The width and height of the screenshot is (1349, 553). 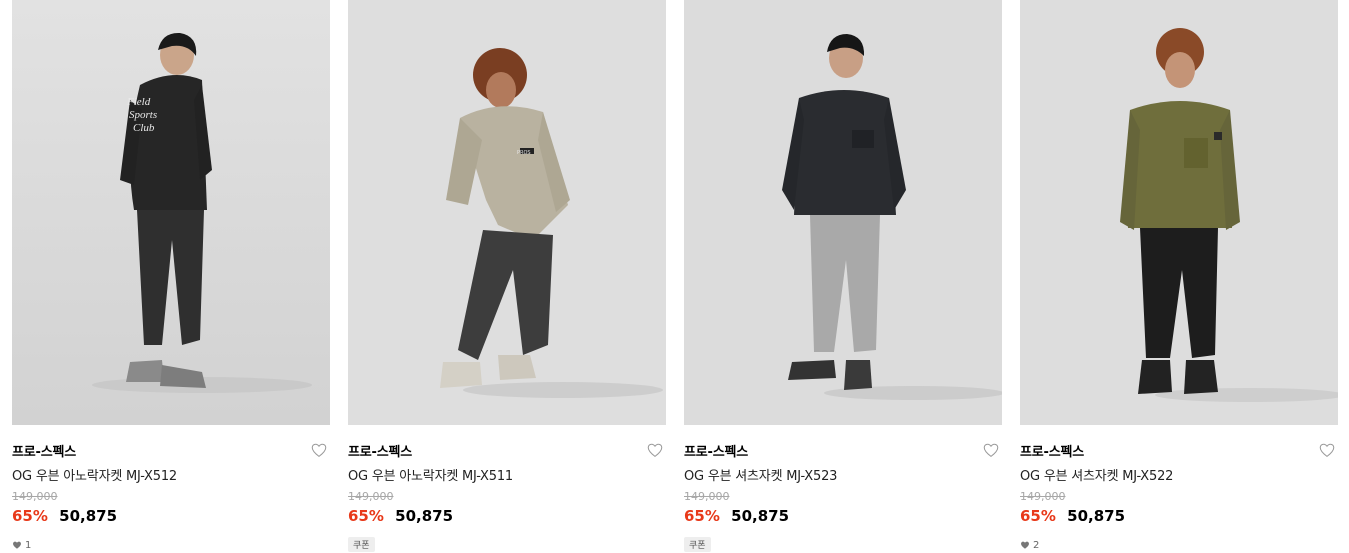 What do you see at coordinates (524, 153) in the screenshot?
I see `chest-logo-text: PROS` at bounding box center [524, 153].